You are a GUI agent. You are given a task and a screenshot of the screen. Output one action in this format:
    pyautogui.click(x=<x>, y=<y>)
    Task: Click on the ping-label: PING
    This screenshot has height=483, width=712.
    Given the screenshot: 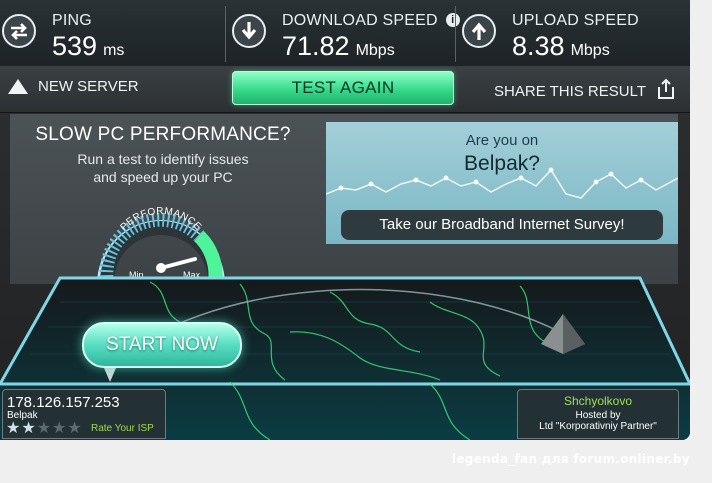 What is the action you would take?
    pyautogui.click(x=72, y=20)
    